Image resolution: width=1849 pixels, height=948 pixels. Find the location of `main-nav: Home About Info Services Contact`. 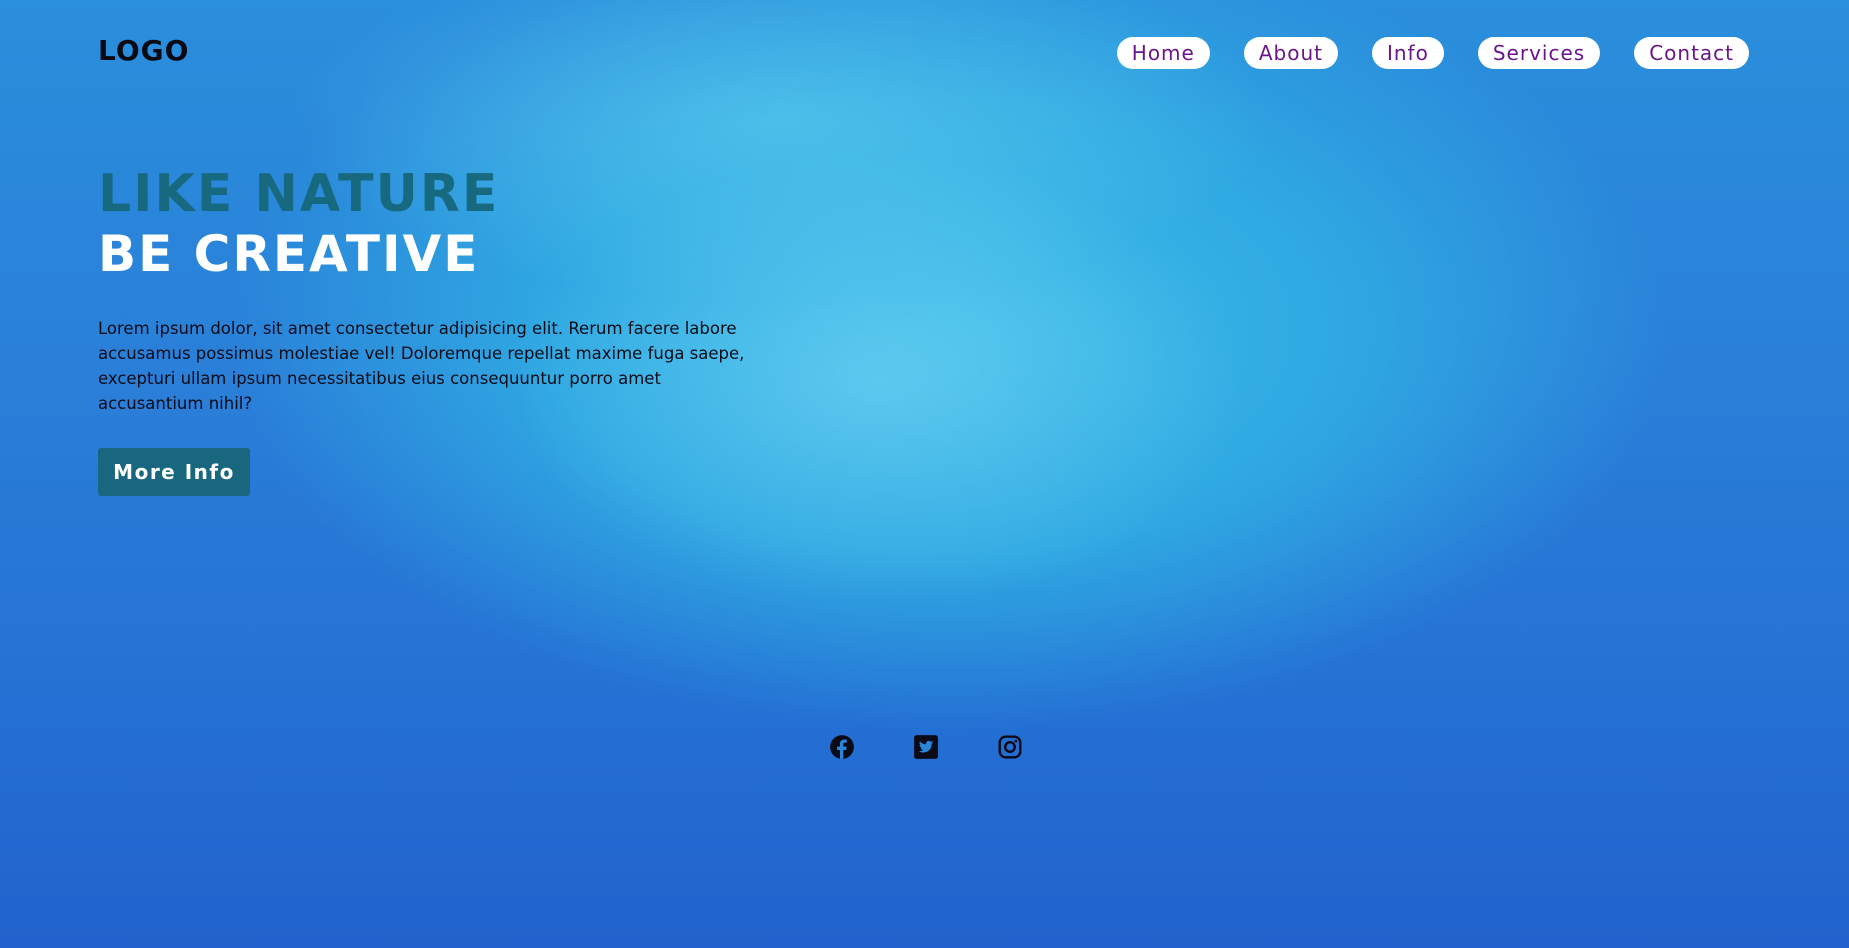

main-nav: Home About Info Services Contact is located at coordinates (1432, 53).